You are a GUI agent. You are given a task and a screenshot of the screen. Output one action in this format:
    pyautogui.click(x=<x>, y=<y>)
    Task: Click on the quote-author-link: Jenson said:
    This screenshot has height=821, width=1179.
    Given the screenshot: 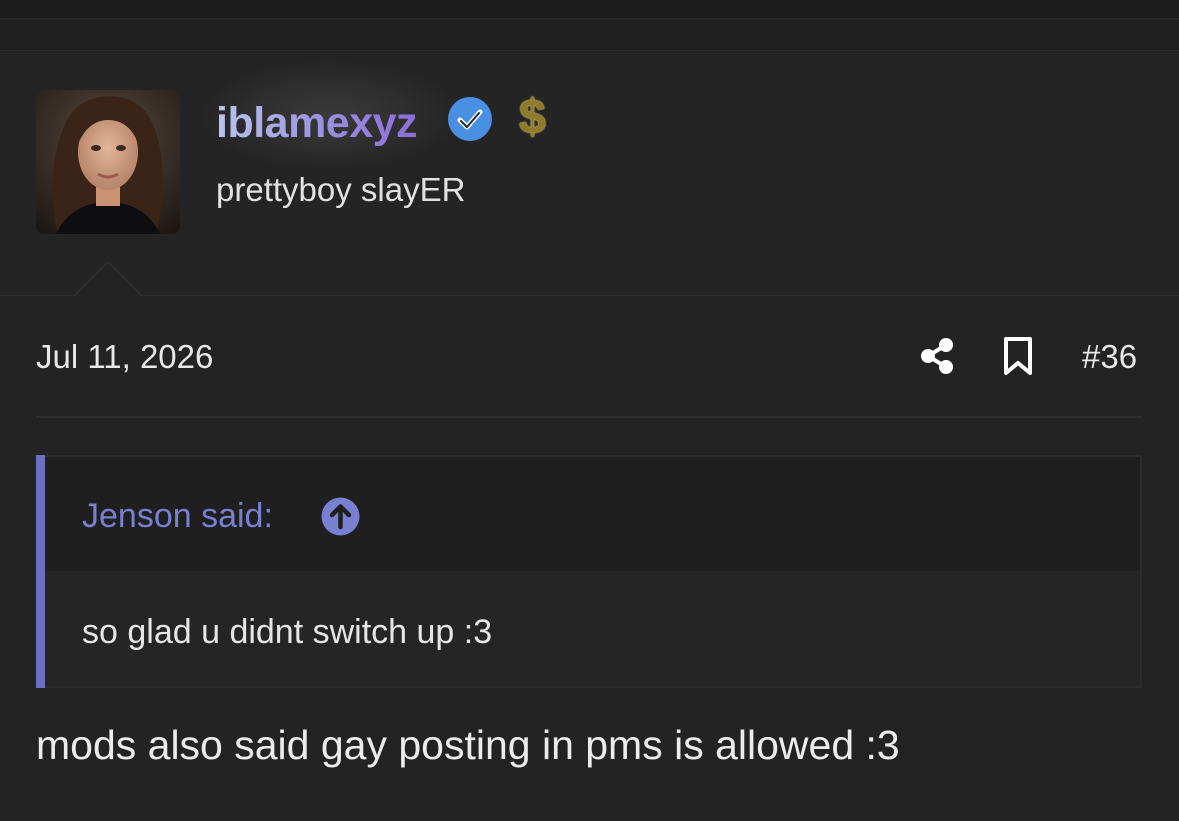 What is the action you would take?
    pyautogui.click(x=177, y=516)
    